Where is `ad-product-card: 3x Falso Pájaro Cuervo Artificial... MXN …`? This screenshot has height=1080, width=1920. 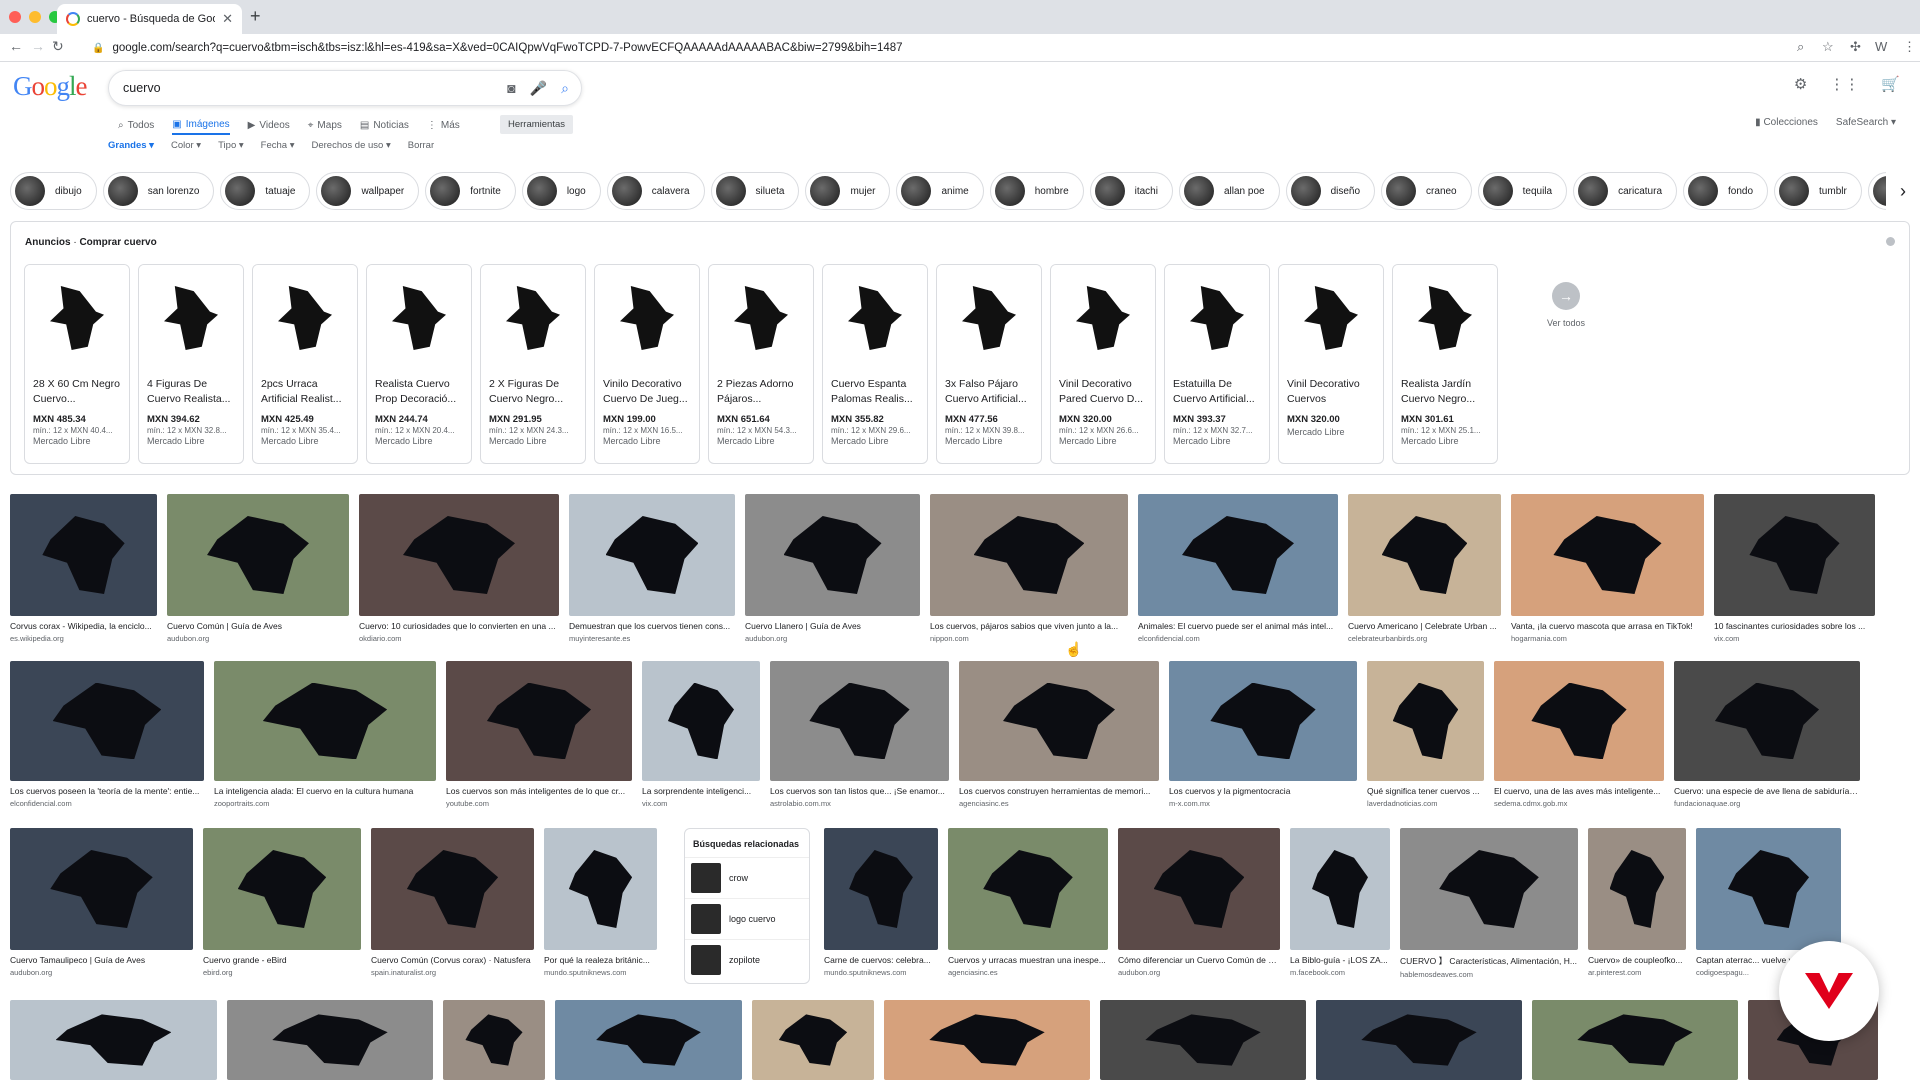 ad-product-card: 3x Falso Pájaro Cuervo Artificial... MXN … is located at coordinates (989, 364).